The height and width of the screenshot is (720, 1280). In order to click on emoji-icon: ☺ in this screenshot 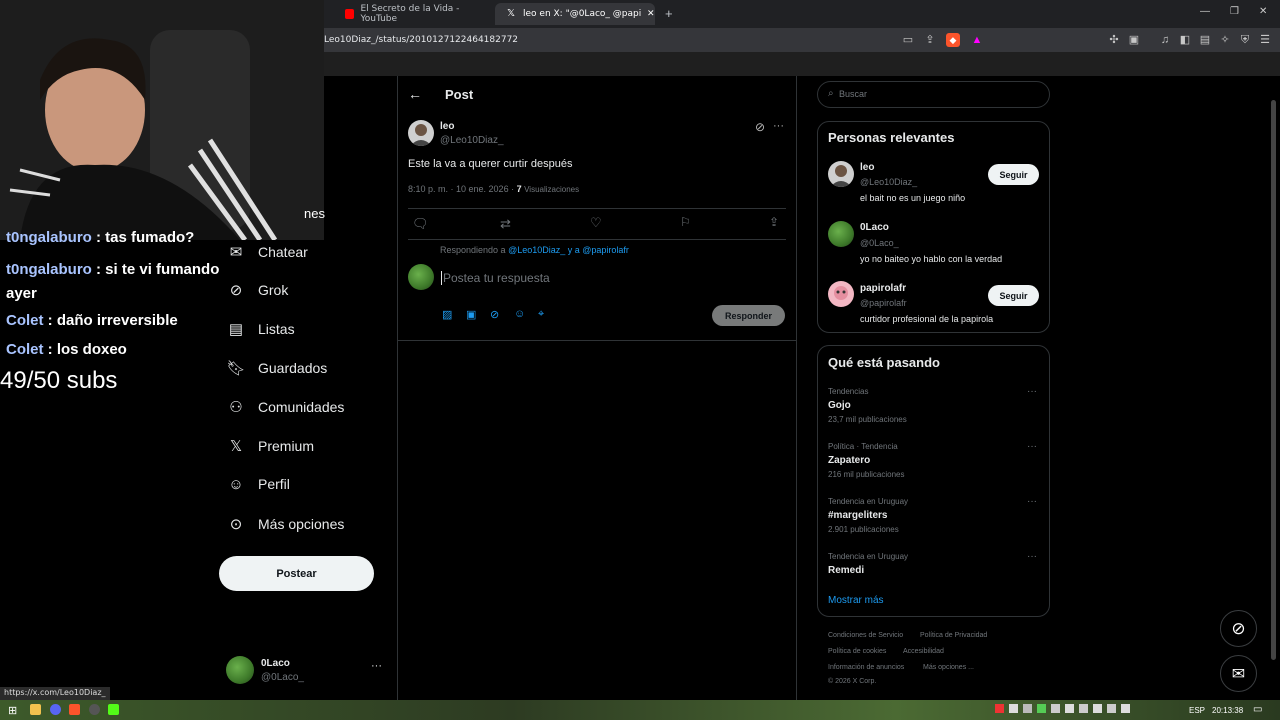, I will do `click(519, 314)`.